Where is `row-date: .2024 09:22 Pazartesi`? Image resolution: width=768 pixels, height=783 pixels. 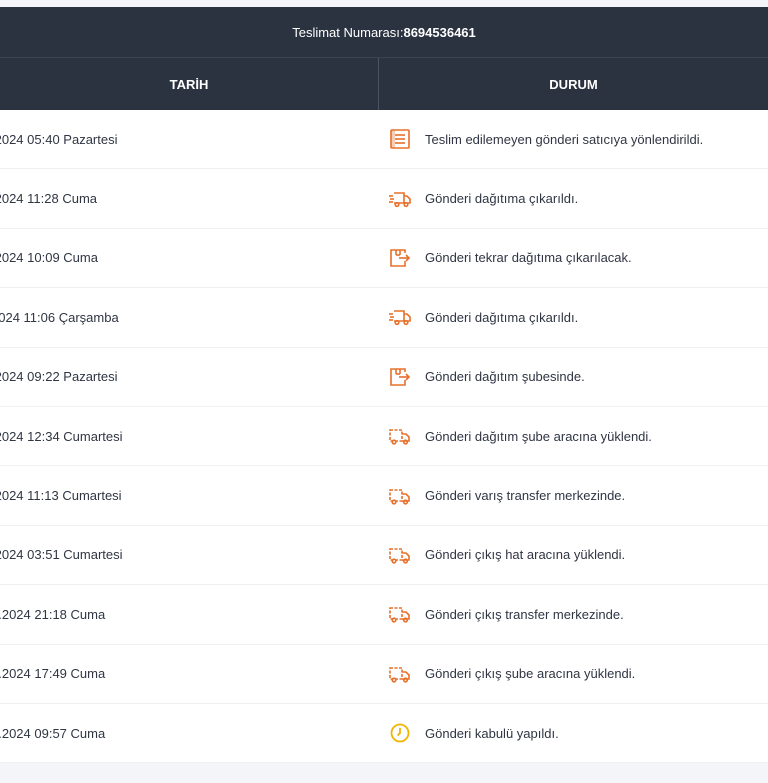
row-date: .2024 09:22 Pazartesi is located at coordinates (59, 377).